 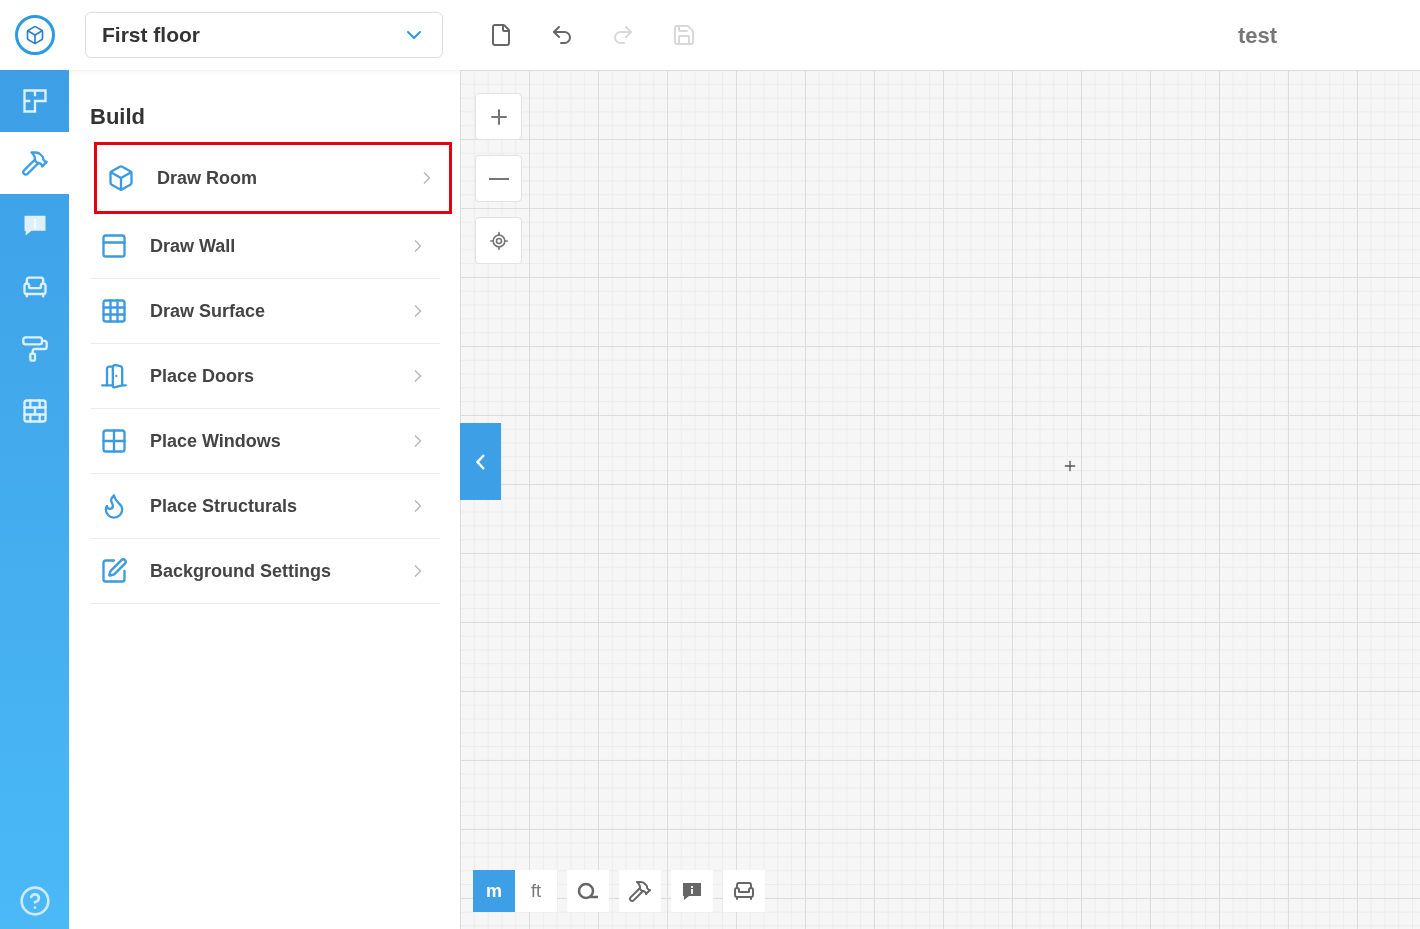 I want to click on build-menu-item: Draw Wall, so click(x=265, y=246).